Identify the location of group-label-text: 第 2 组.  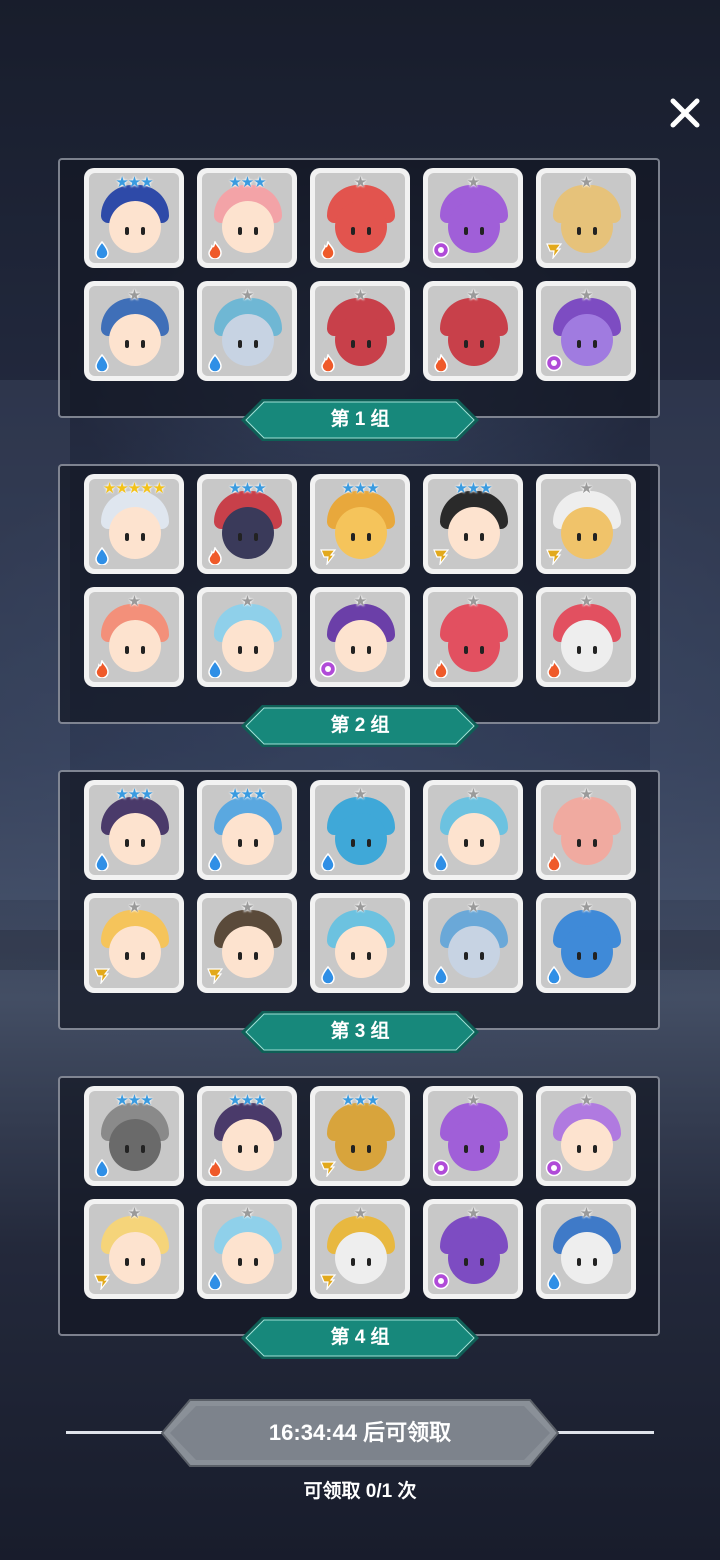
(360, 725).